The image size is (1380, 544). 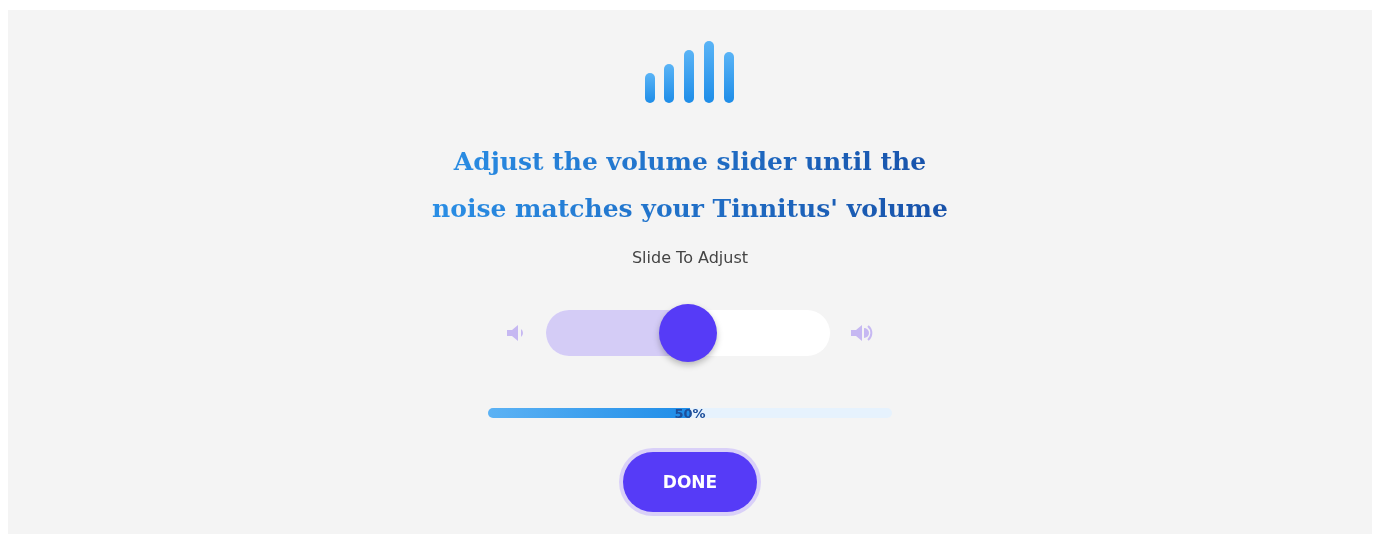 What do you see at coordinates (862, 333) in the screenshot?
I see `speaker-loud-icon` at bounding box center [862, 333].